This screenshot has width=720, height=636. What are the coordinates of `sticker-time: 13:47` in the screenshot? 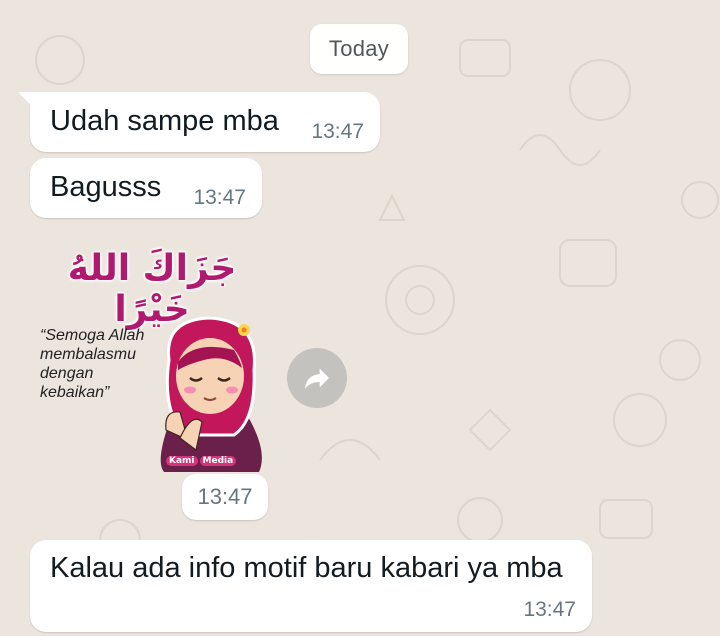 It's located at (225, 497).